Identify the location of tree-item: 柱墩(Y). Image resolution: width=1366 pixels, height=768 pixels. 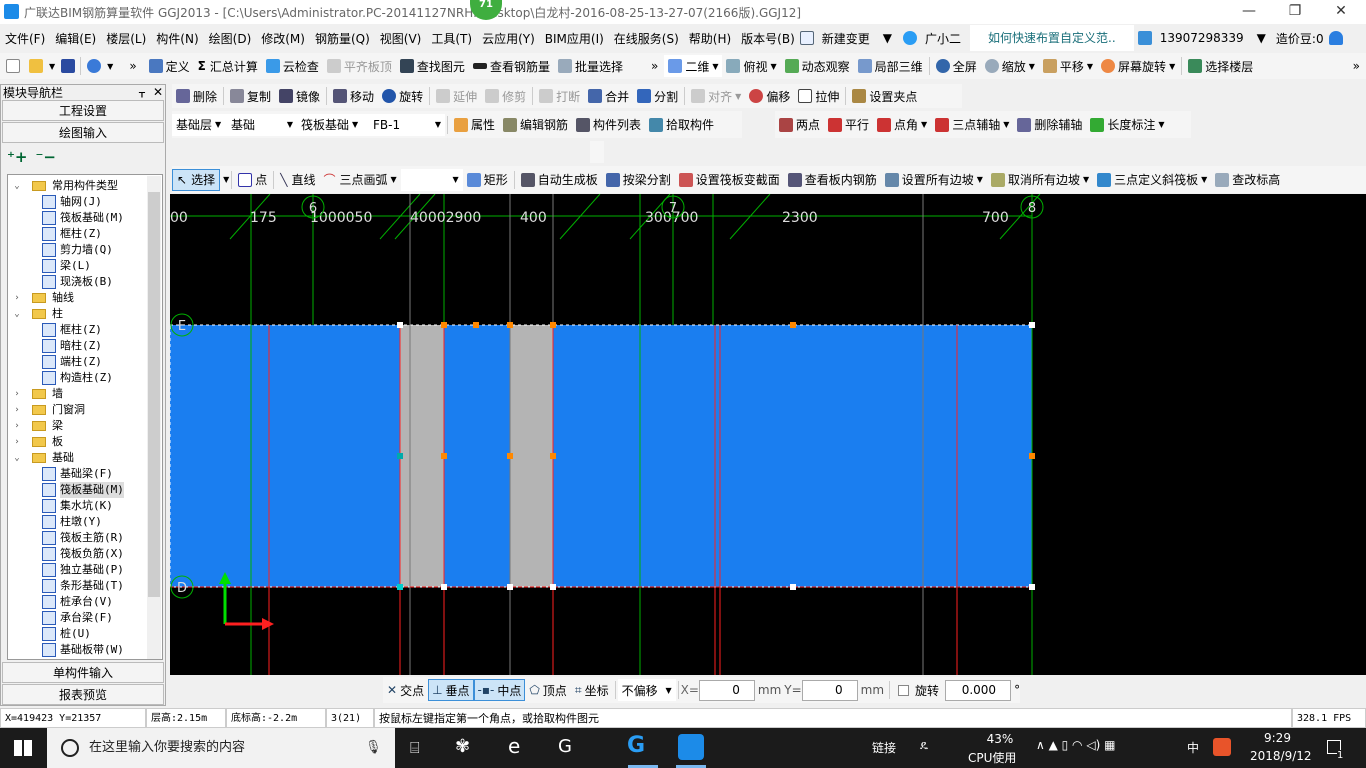
(85, 522).